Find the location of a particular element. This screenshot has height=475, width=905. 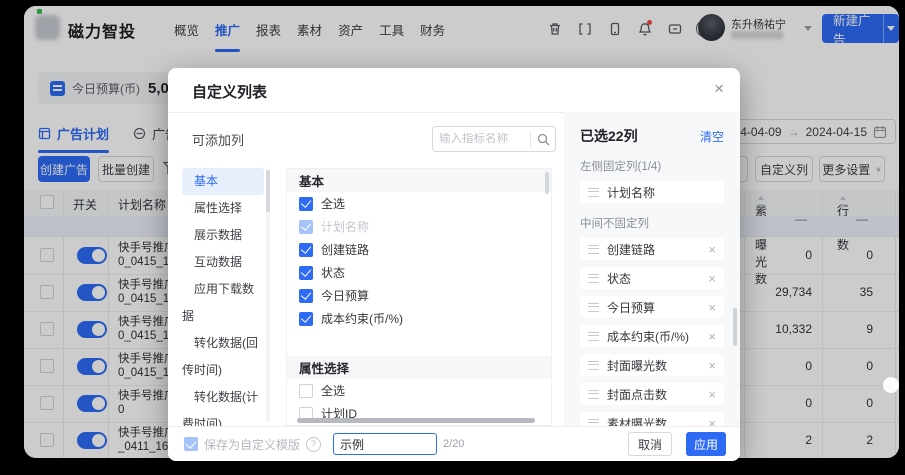

category-attributes: 属性选择 is located at coordinates (223, 208).